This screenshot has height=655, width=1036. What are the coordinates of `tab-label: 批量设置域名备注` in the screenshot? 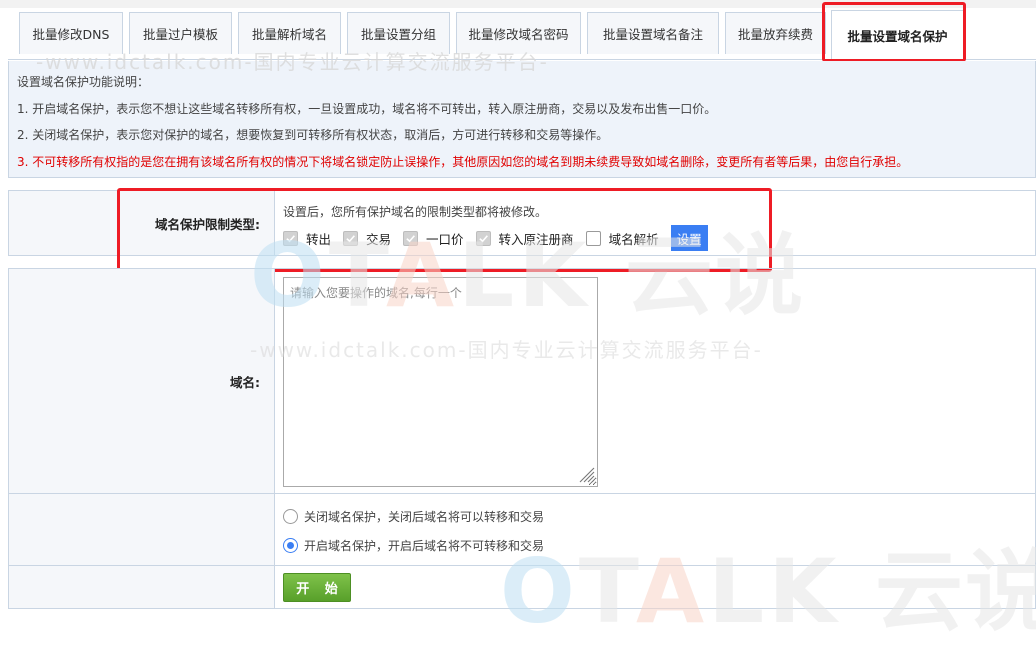 It's located at (652, 34).